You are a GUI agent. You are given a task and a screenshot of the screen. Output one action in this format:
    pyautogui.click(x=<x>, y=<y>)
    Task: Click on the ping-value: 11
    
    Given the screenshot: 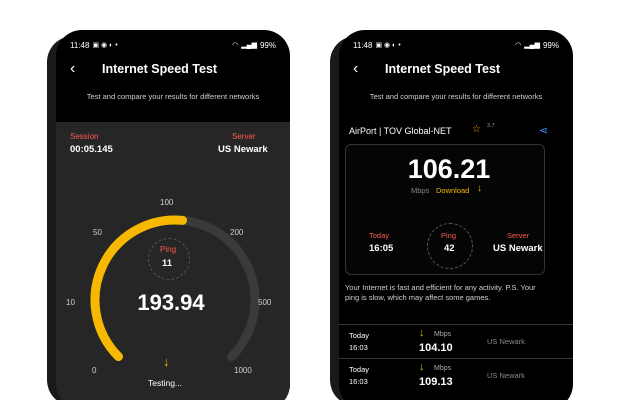 What is the action you would take?
    pyautogui.click(x=167, y=263)
    